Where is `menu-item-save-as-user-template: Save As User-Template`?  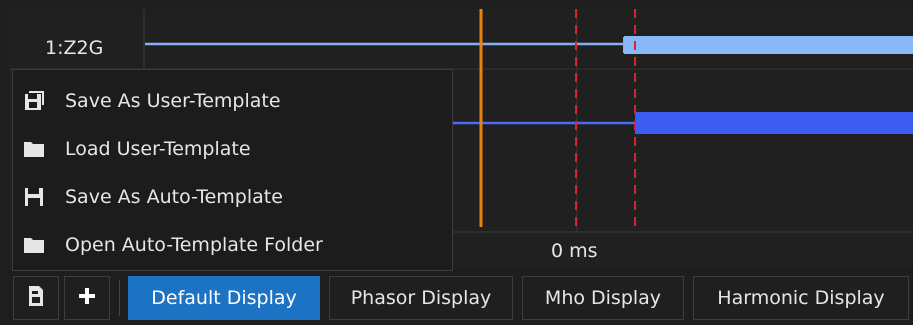 menu-item-save-as-user-template: Save As User-Template is located at coordinates (232, 101).